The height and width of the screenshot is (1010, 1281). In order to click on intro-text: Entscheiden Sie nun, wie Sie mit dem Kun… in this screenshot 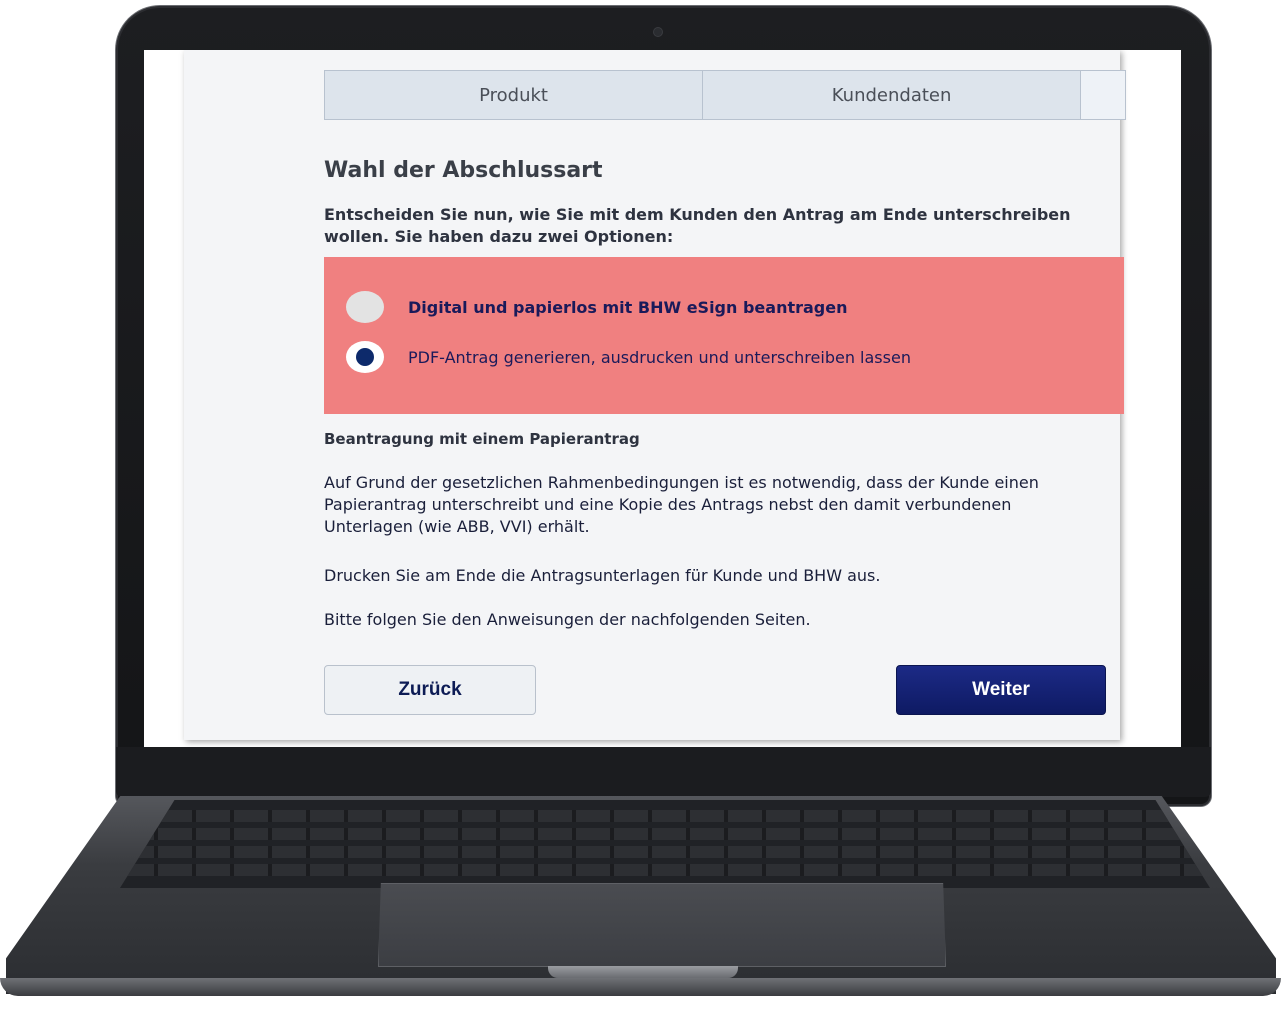, I will do `click(697, 225)`.